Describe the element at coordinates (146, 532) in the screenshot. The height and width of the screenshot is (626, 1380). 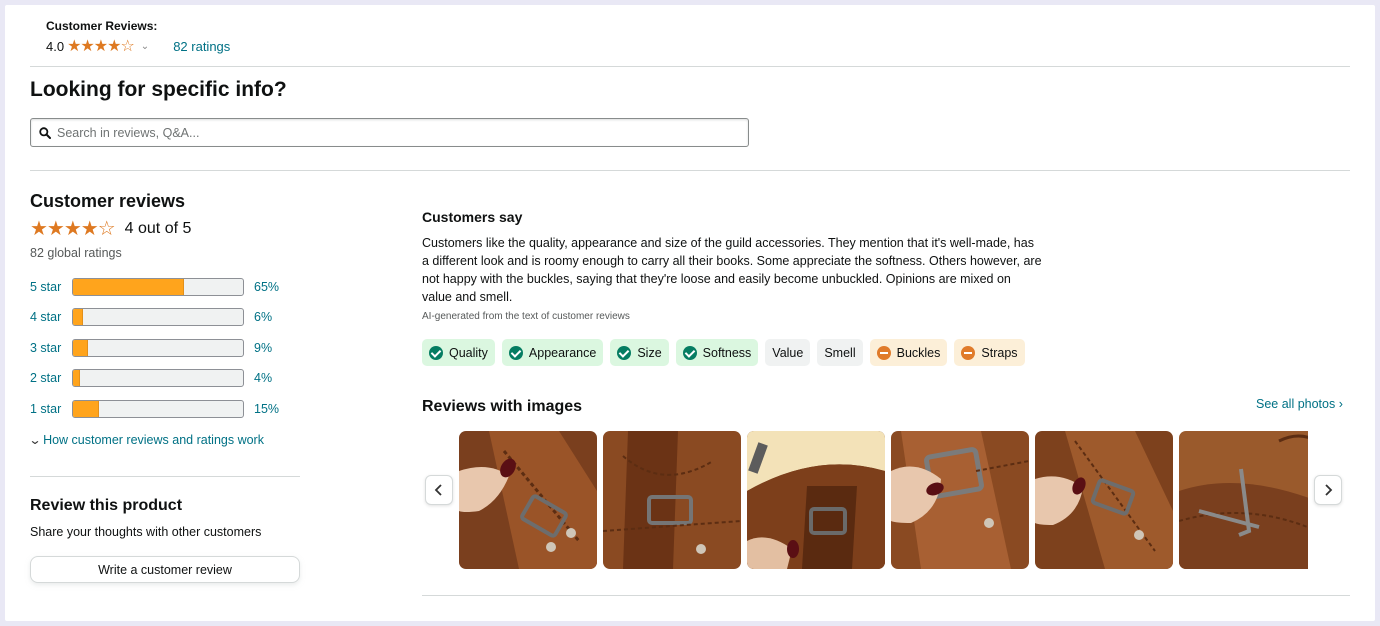
I see `review-product-subtitle: Share your thoughts with other customers` at that location.